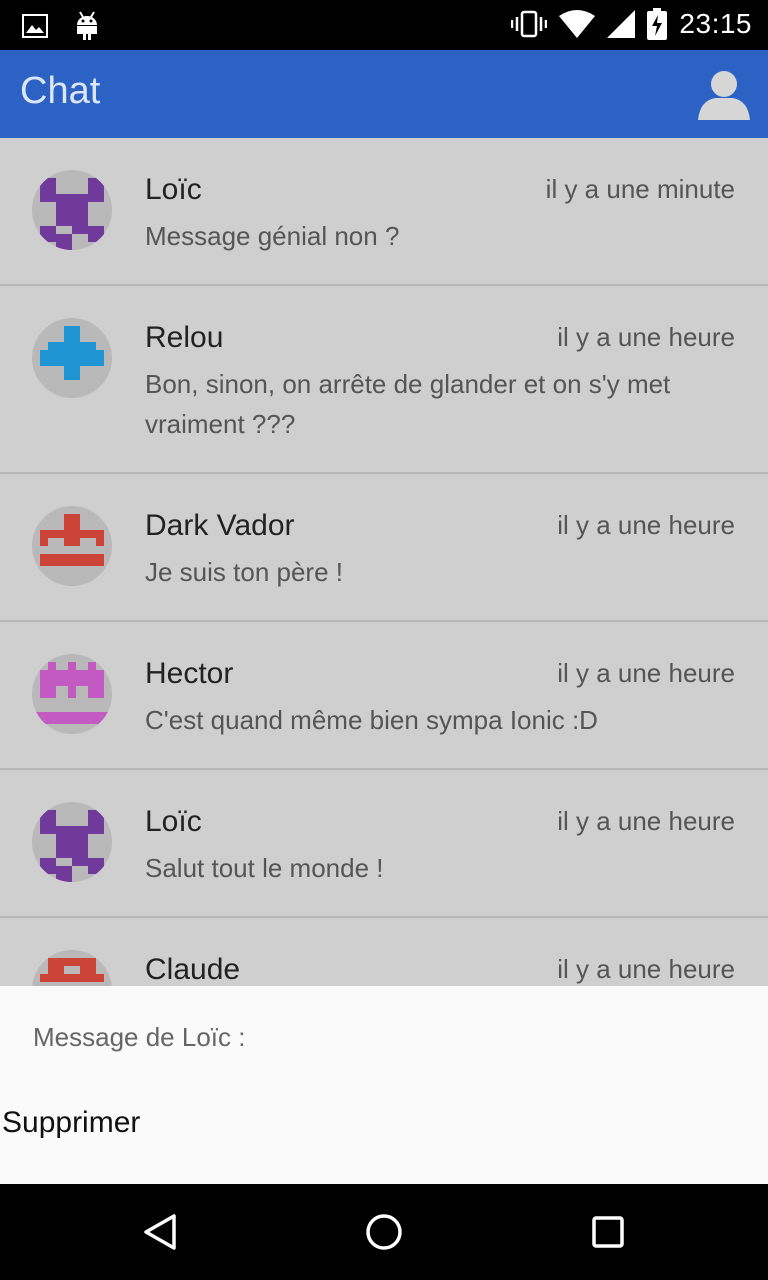 The width and height of the screenshot is (768, 1280). Describe the element at coordinates (384, 25) in the screenshot. I see `status-bar: 23:15` at that location.